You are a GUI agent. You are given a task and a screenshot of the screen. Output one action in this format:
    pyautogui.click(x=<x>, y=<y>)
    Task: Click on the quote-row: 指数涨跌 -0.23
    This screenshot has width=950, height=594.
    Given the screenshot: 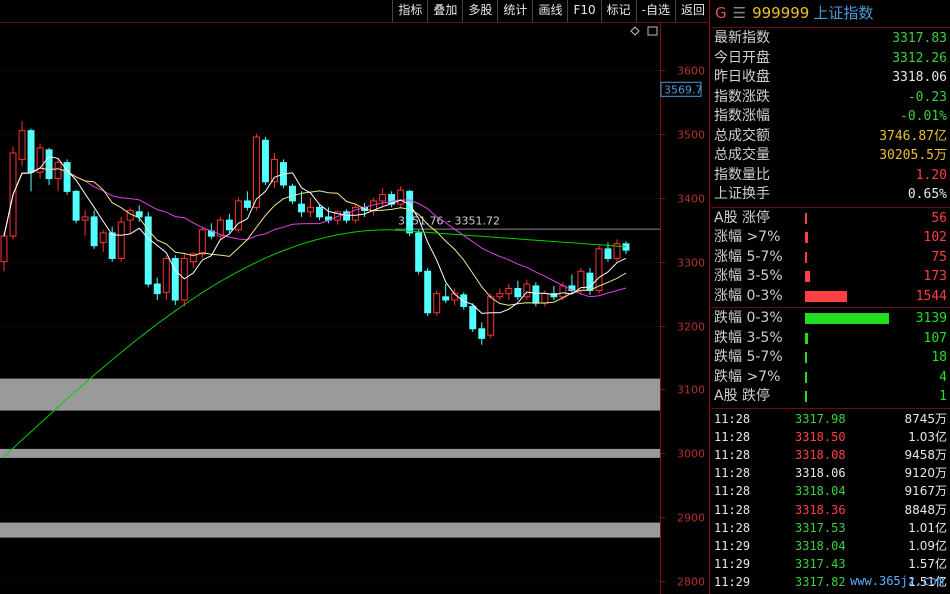 What is the action you would take?
    pyautogui.click(x=830, y=97)
    